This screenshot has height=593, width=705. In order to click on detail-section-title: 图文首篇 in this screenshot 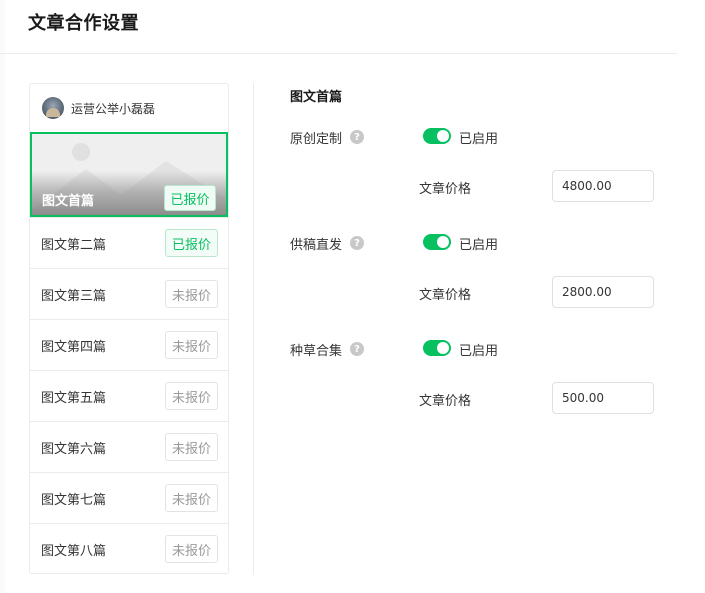, I will do `click(316, 97)`.